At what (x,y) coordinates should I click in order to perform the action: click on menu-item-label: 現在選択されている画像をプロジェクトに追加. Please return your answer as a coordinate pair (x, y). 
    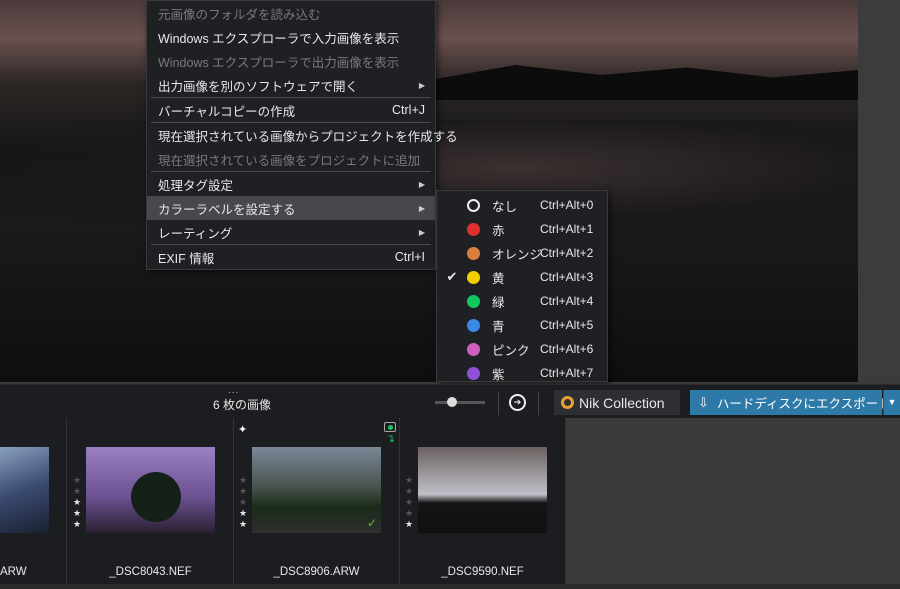
    Looking at the image, I should click on (289, 160).